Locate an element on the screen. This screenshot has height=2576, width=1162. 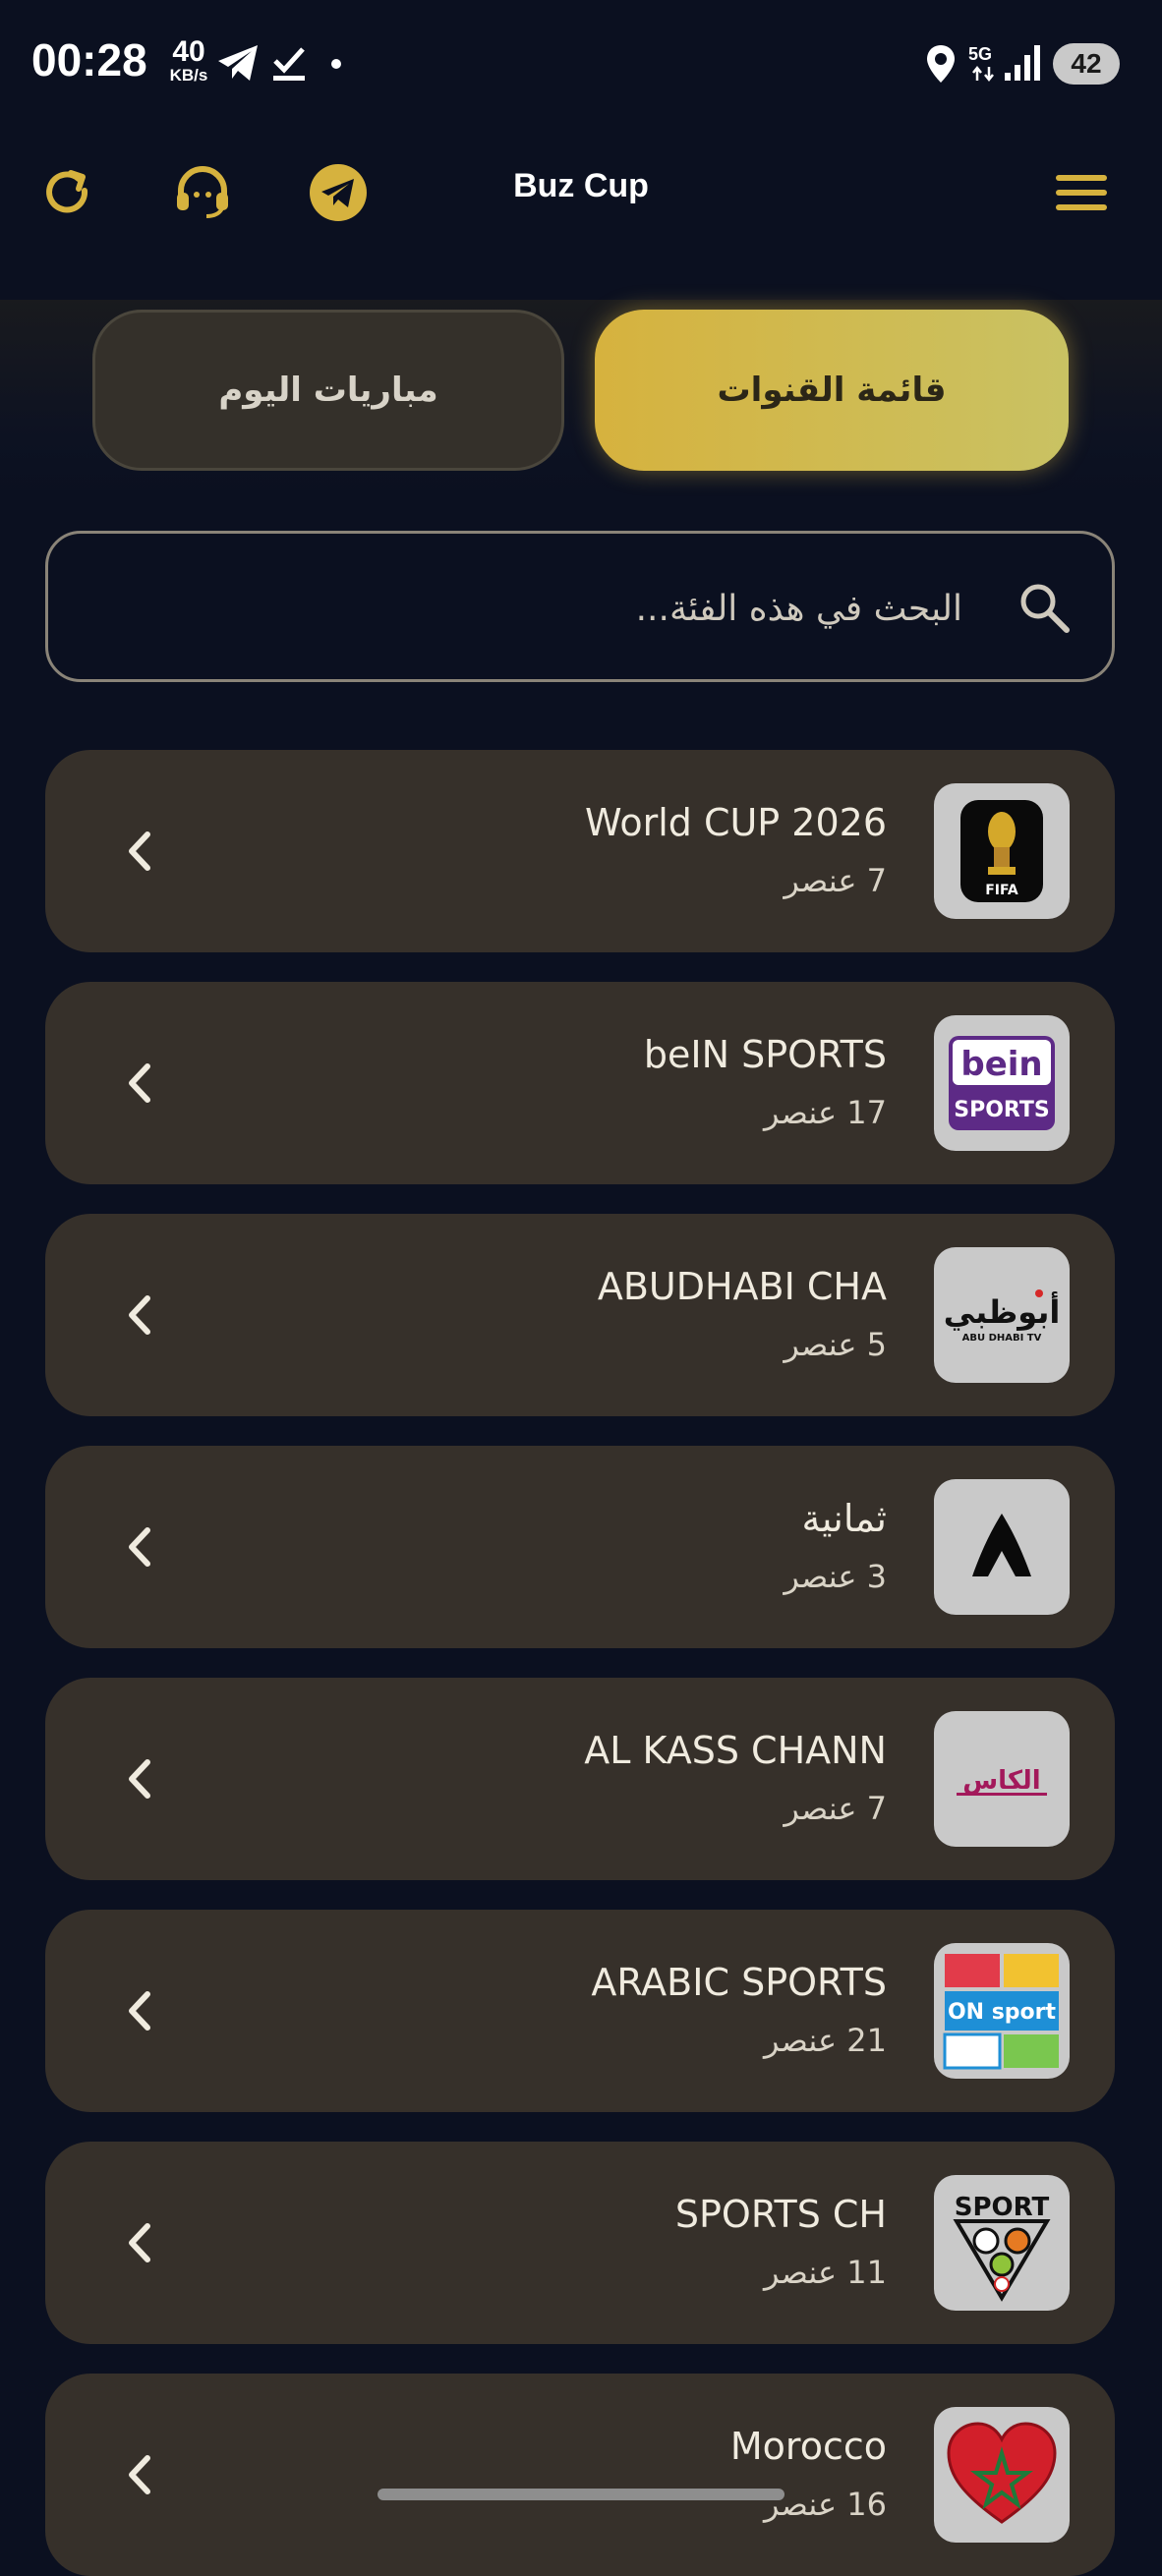
menu-icon is located at coordinates (1081, 194).